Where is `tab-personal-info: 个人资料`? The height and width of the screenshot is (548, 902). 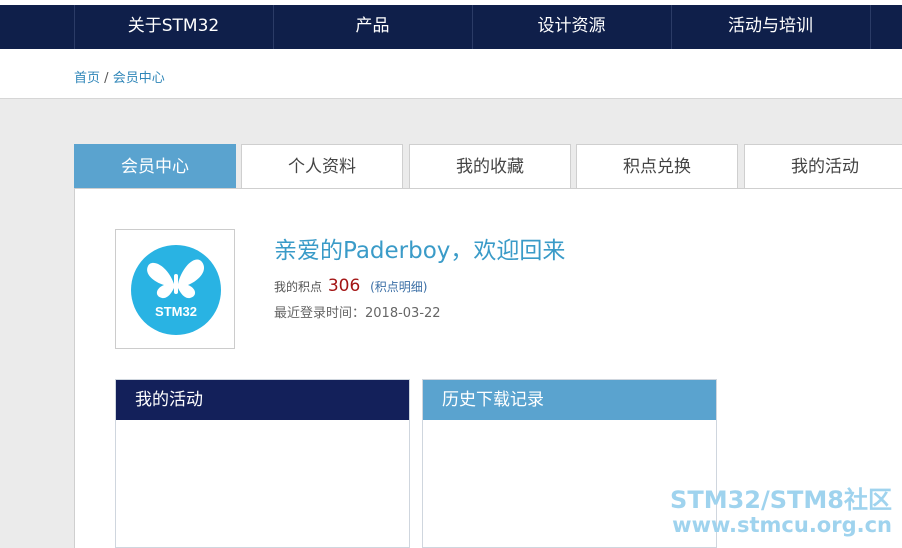 tab-personal-info: 个人资料 is located at coordinates (322, 166).